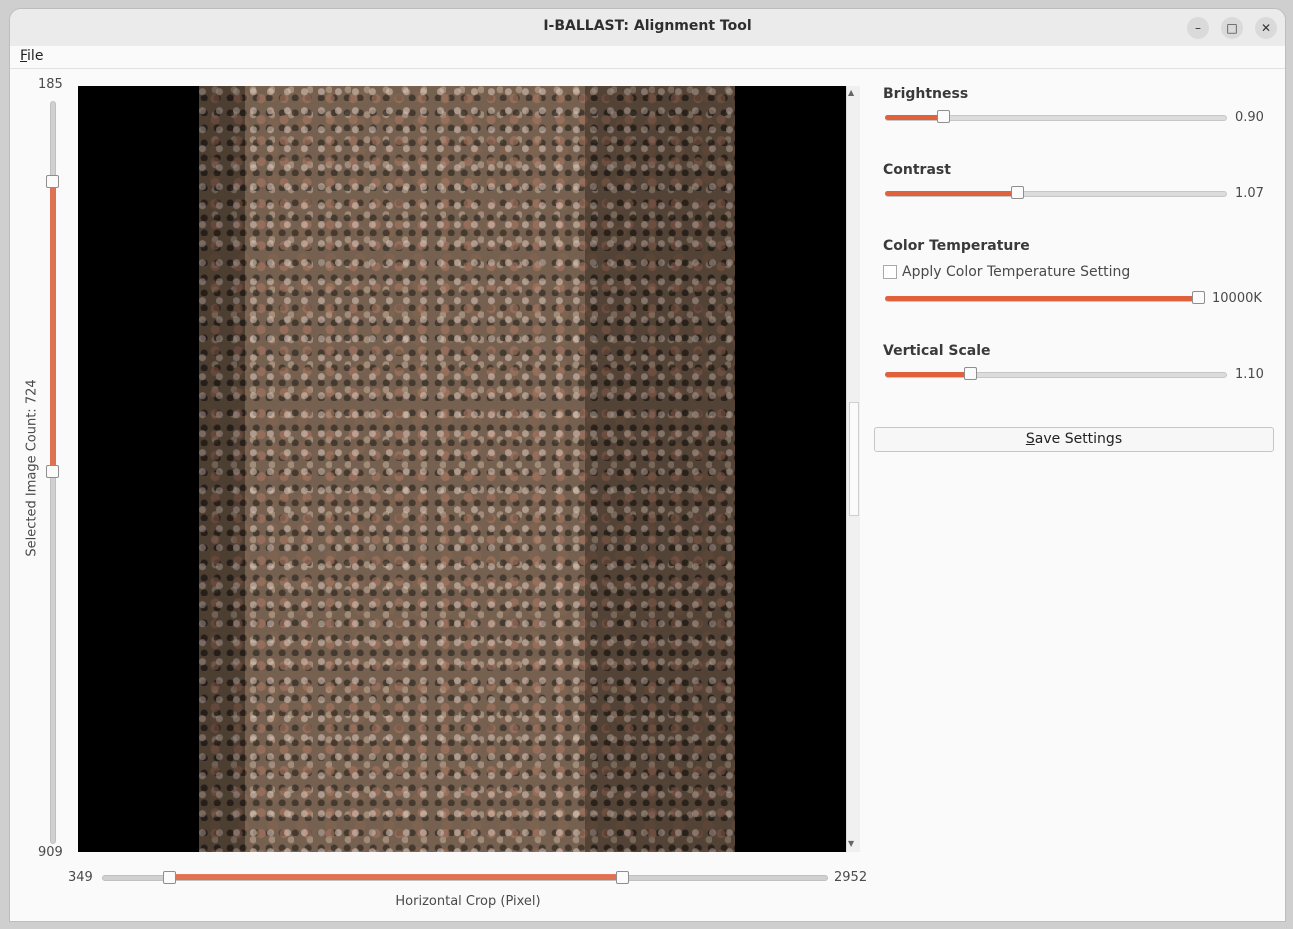  Describe the element at coordinates (970, 373) in the screenshot. I see `vertical-scale-slider-handle` at that location.